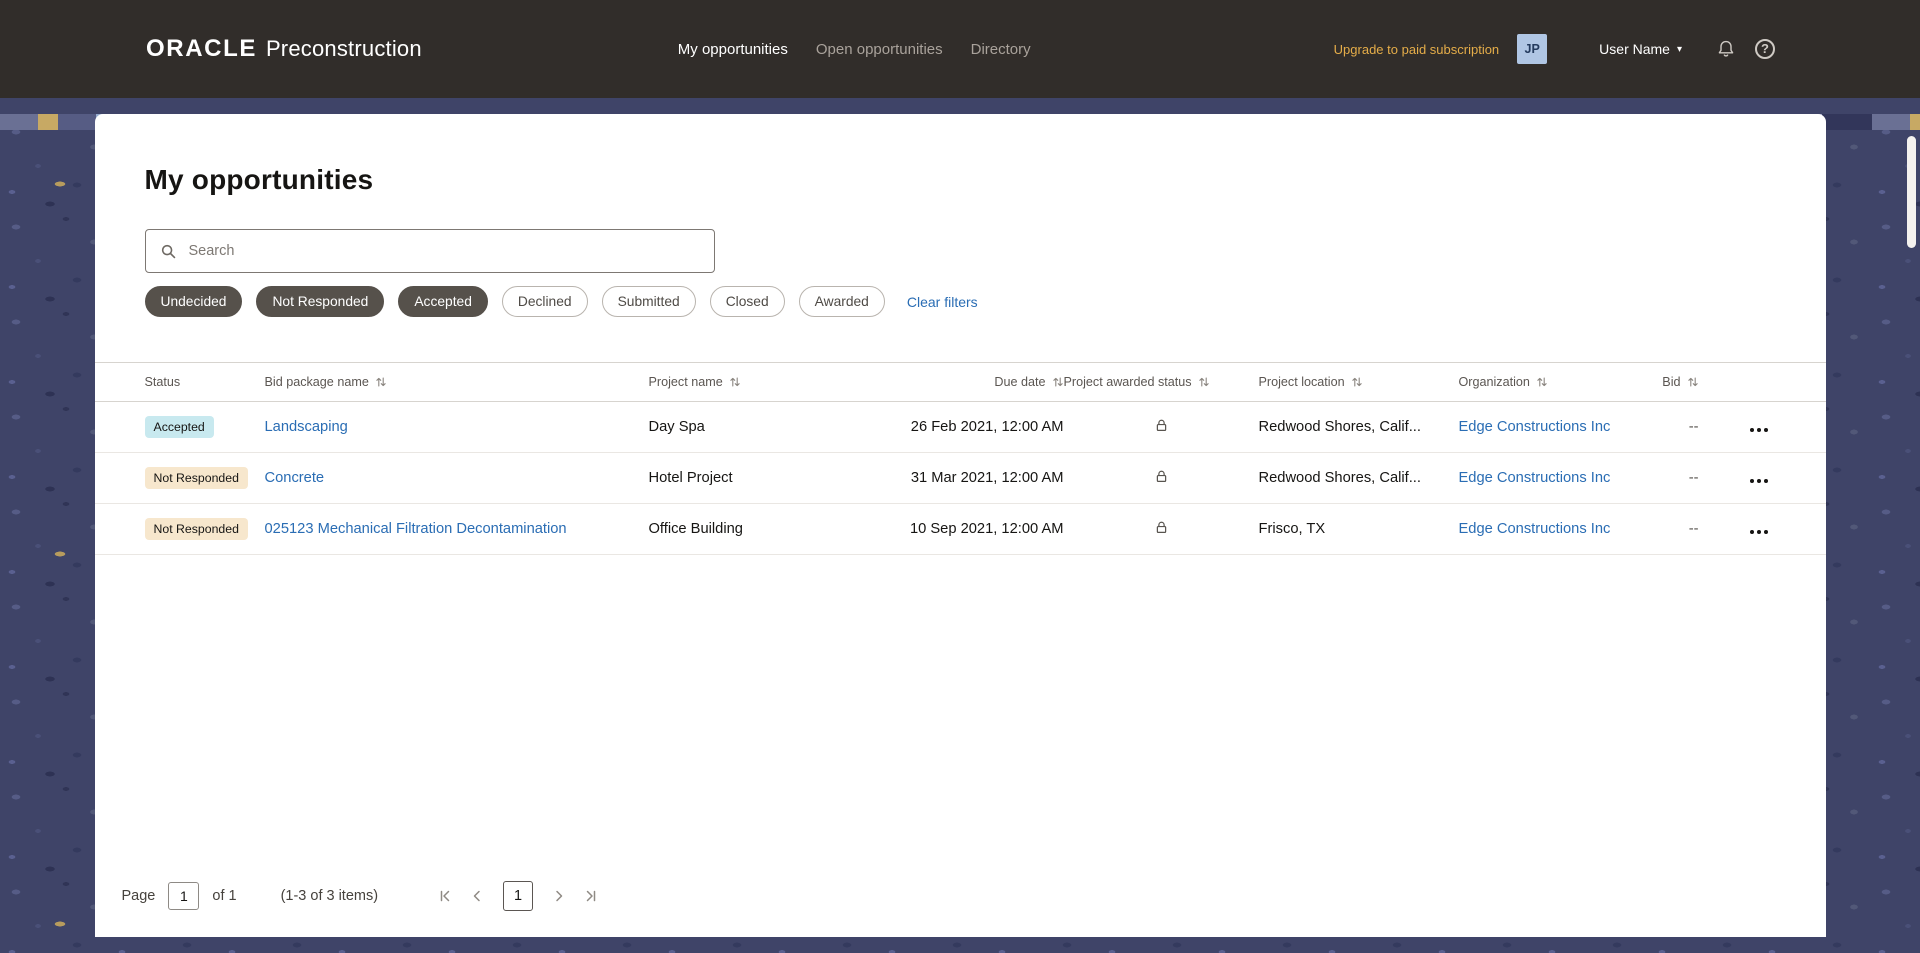  Describe the element at coordinates (695, 529) in the screenshot. I see `project-name-cell: Office Building` at that location.